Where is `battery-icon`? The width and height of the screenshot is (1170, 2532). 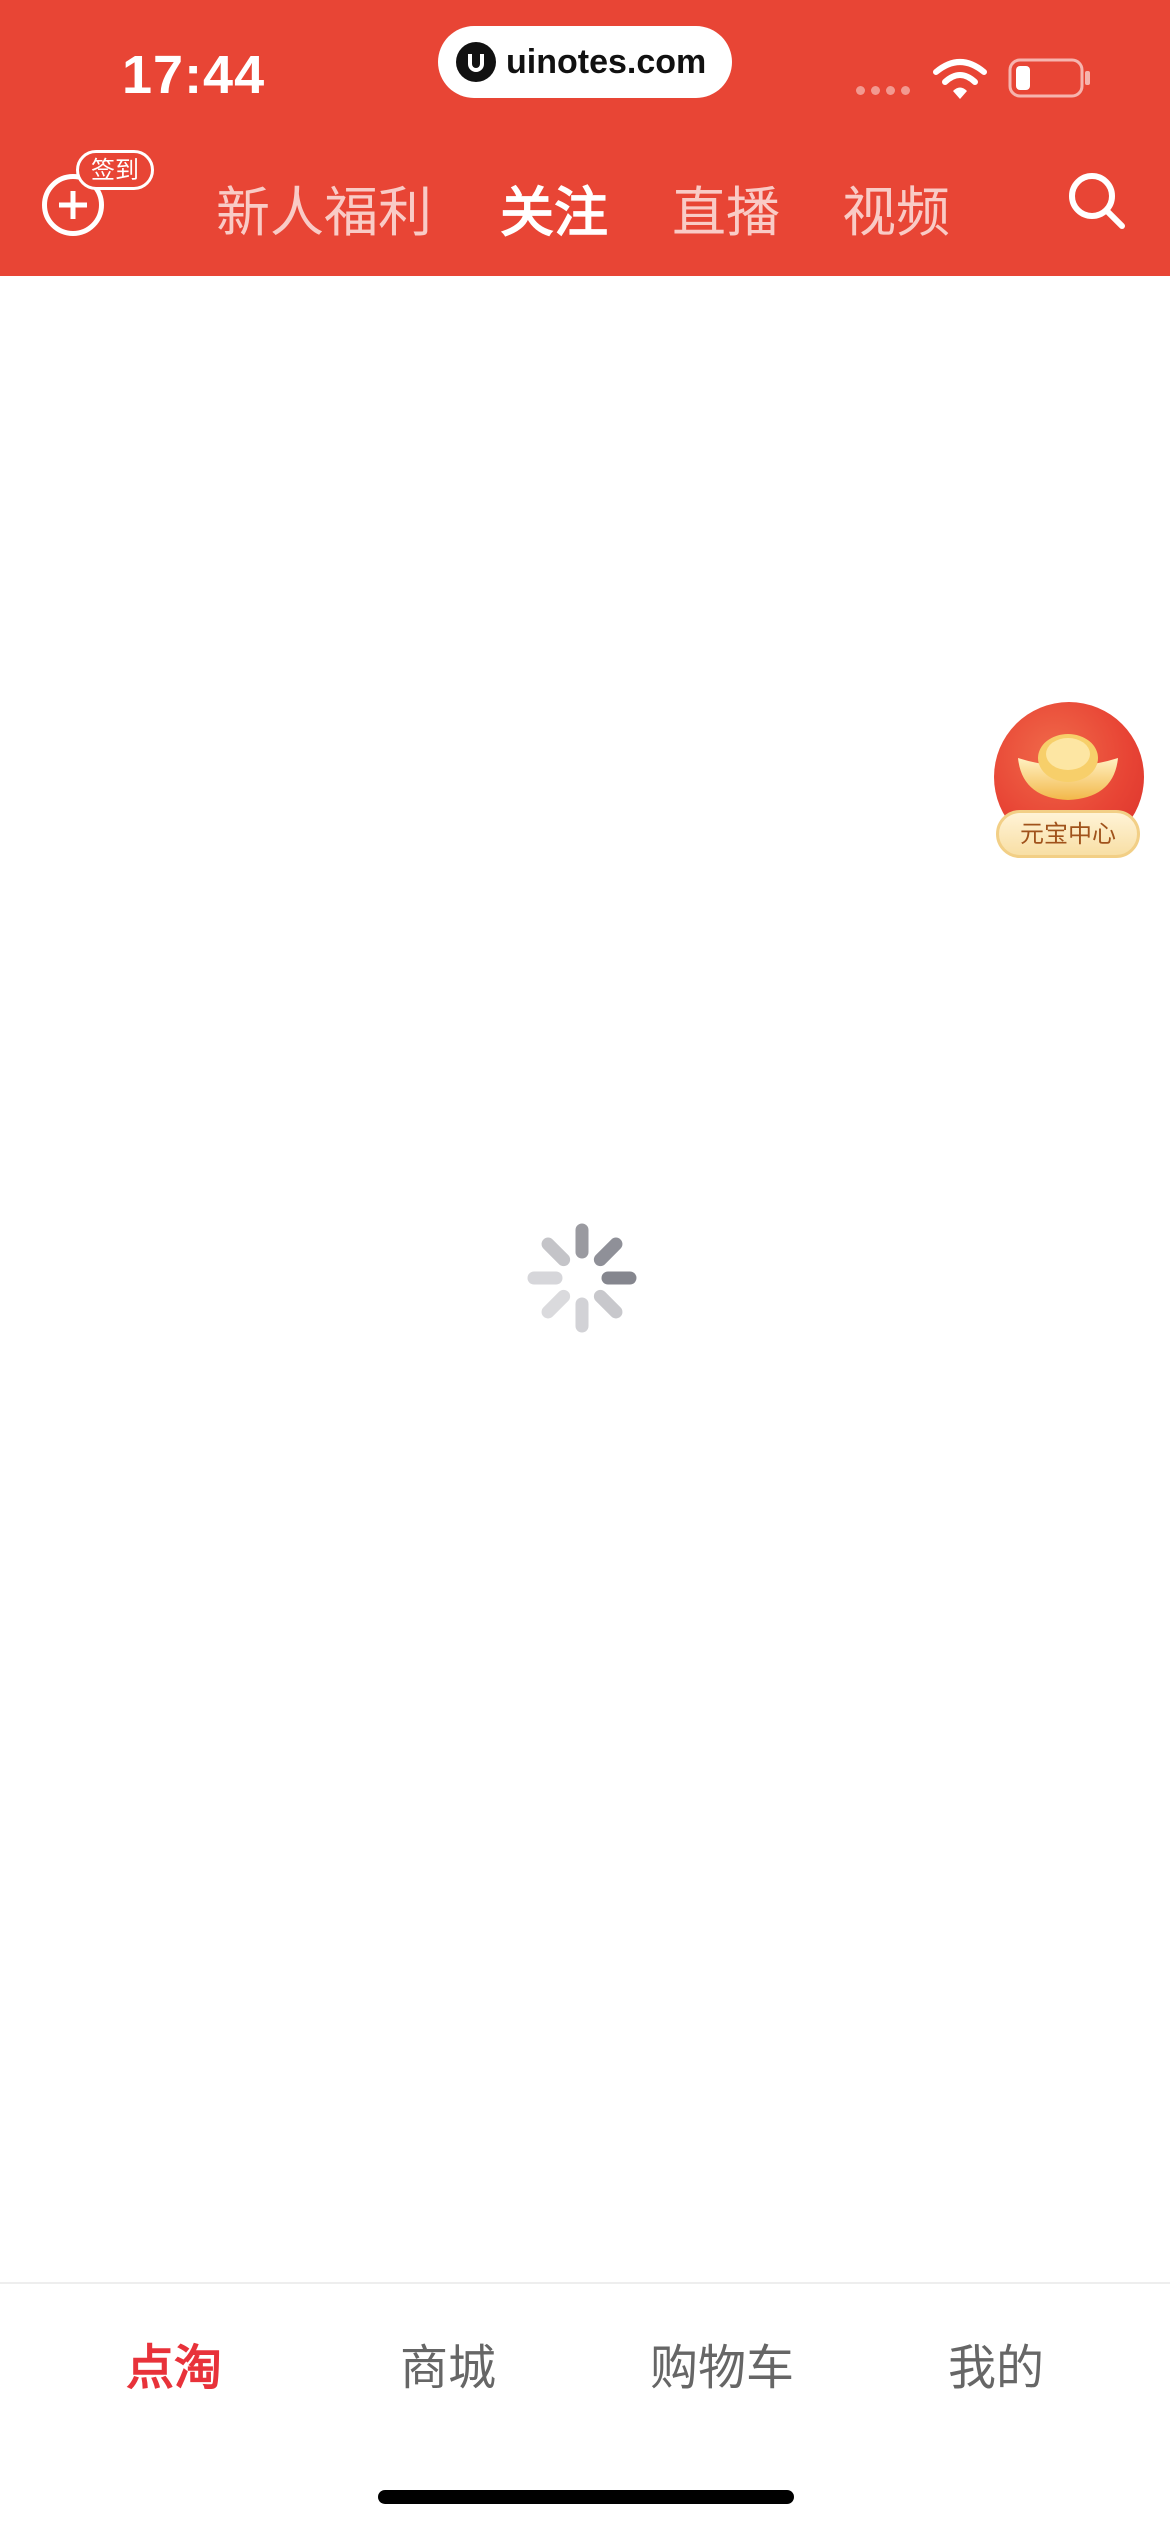
battery-icon is located at coordinates (1049, 78).